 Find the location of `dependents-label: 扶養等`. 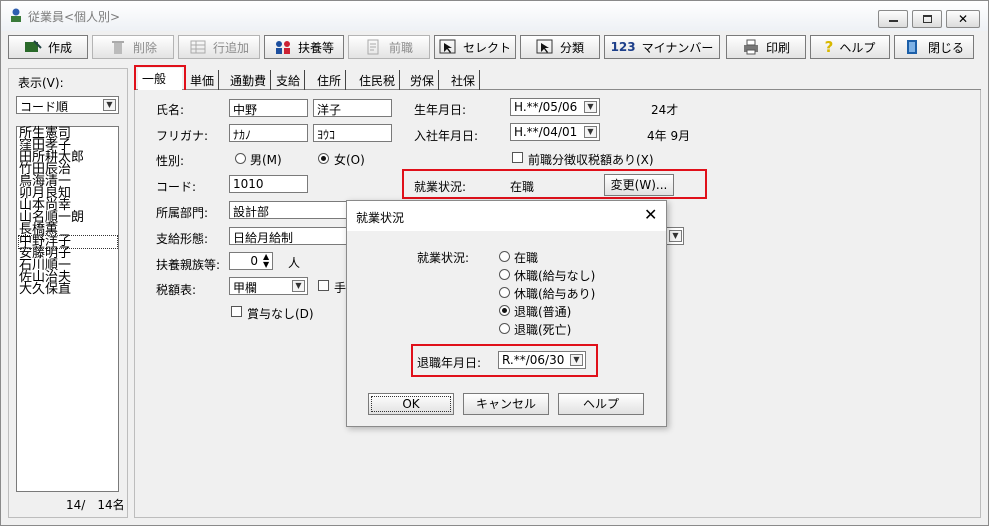

dependents-label: 扶養等 is located at coordinates (315, 47).